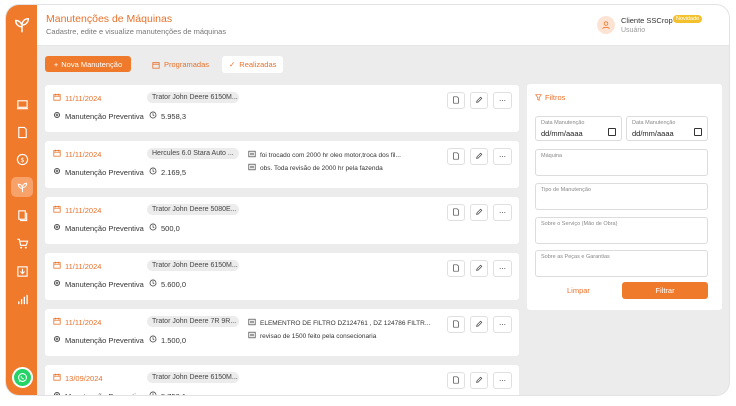 The width and height of the screenshot is (736, 406). I want to click on machine-field: Máquina, so click(621, 162).